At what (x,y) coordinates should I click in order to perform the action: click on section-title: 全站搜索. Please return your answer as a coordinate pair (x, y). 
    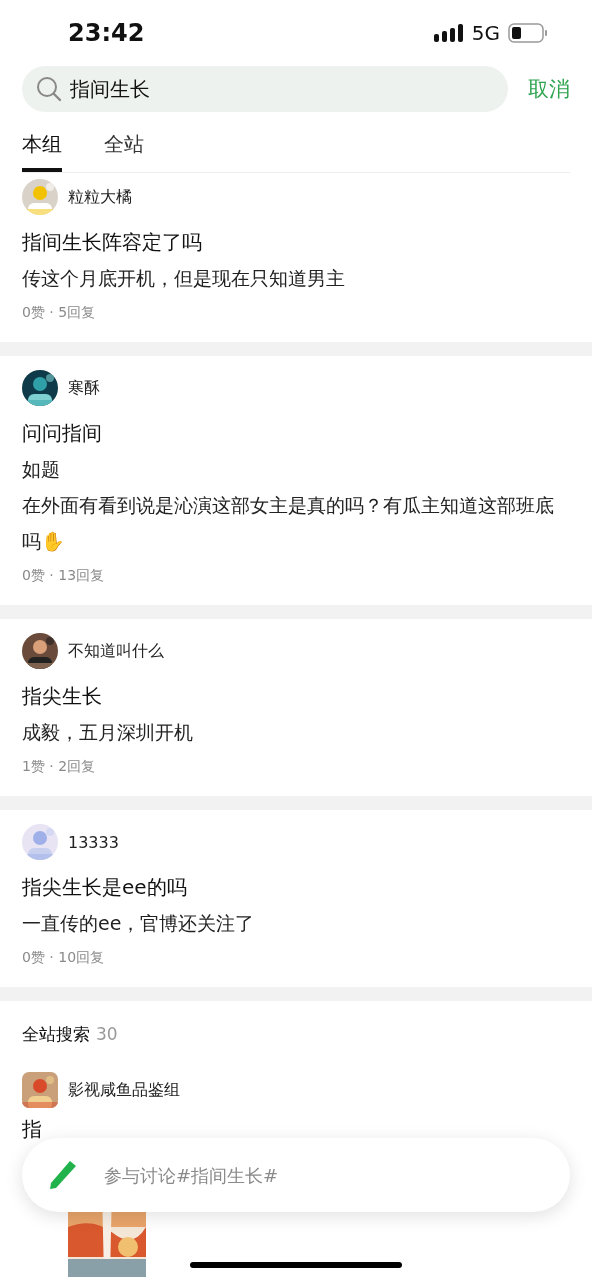
    Looking at the image, I should click on (56, 1034).